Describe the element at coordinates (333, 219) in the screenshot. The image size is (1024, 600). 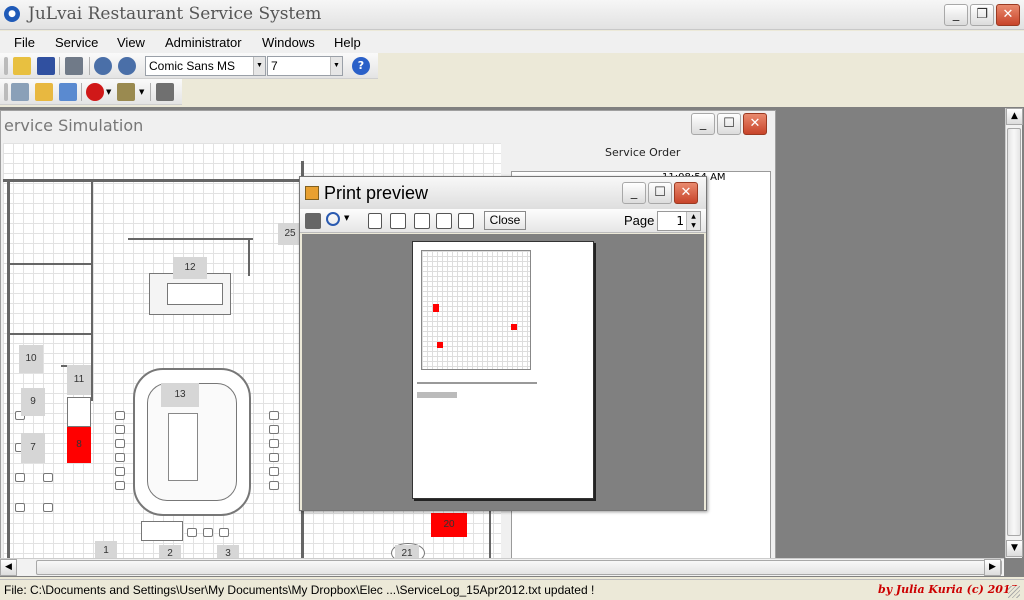
I see `zoom-icon` at that location.